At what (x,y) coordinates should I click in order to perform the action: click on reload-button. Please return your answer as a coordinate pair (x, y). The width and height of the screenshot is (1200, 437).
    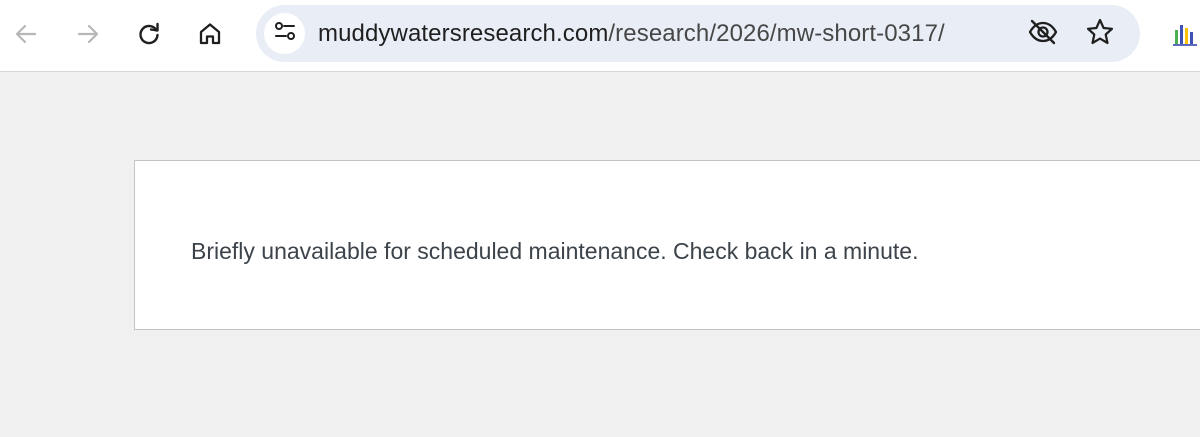
    Looking at the image, I should click on (149, 34).